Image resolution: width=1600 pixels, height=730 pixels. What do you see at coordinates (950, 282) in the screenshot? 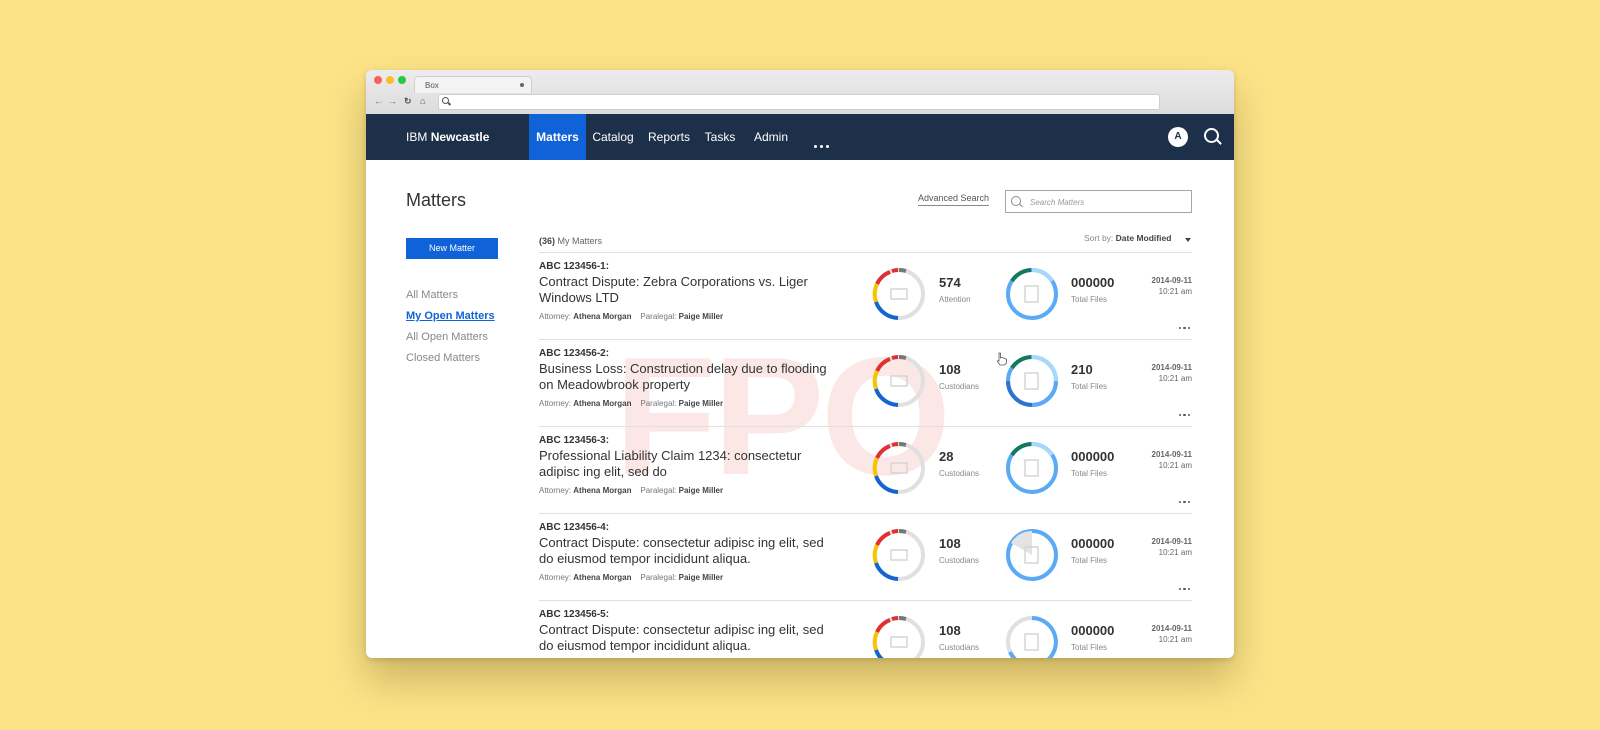
I see `stat-primary-value: 574` at bounding box center [950, 282].